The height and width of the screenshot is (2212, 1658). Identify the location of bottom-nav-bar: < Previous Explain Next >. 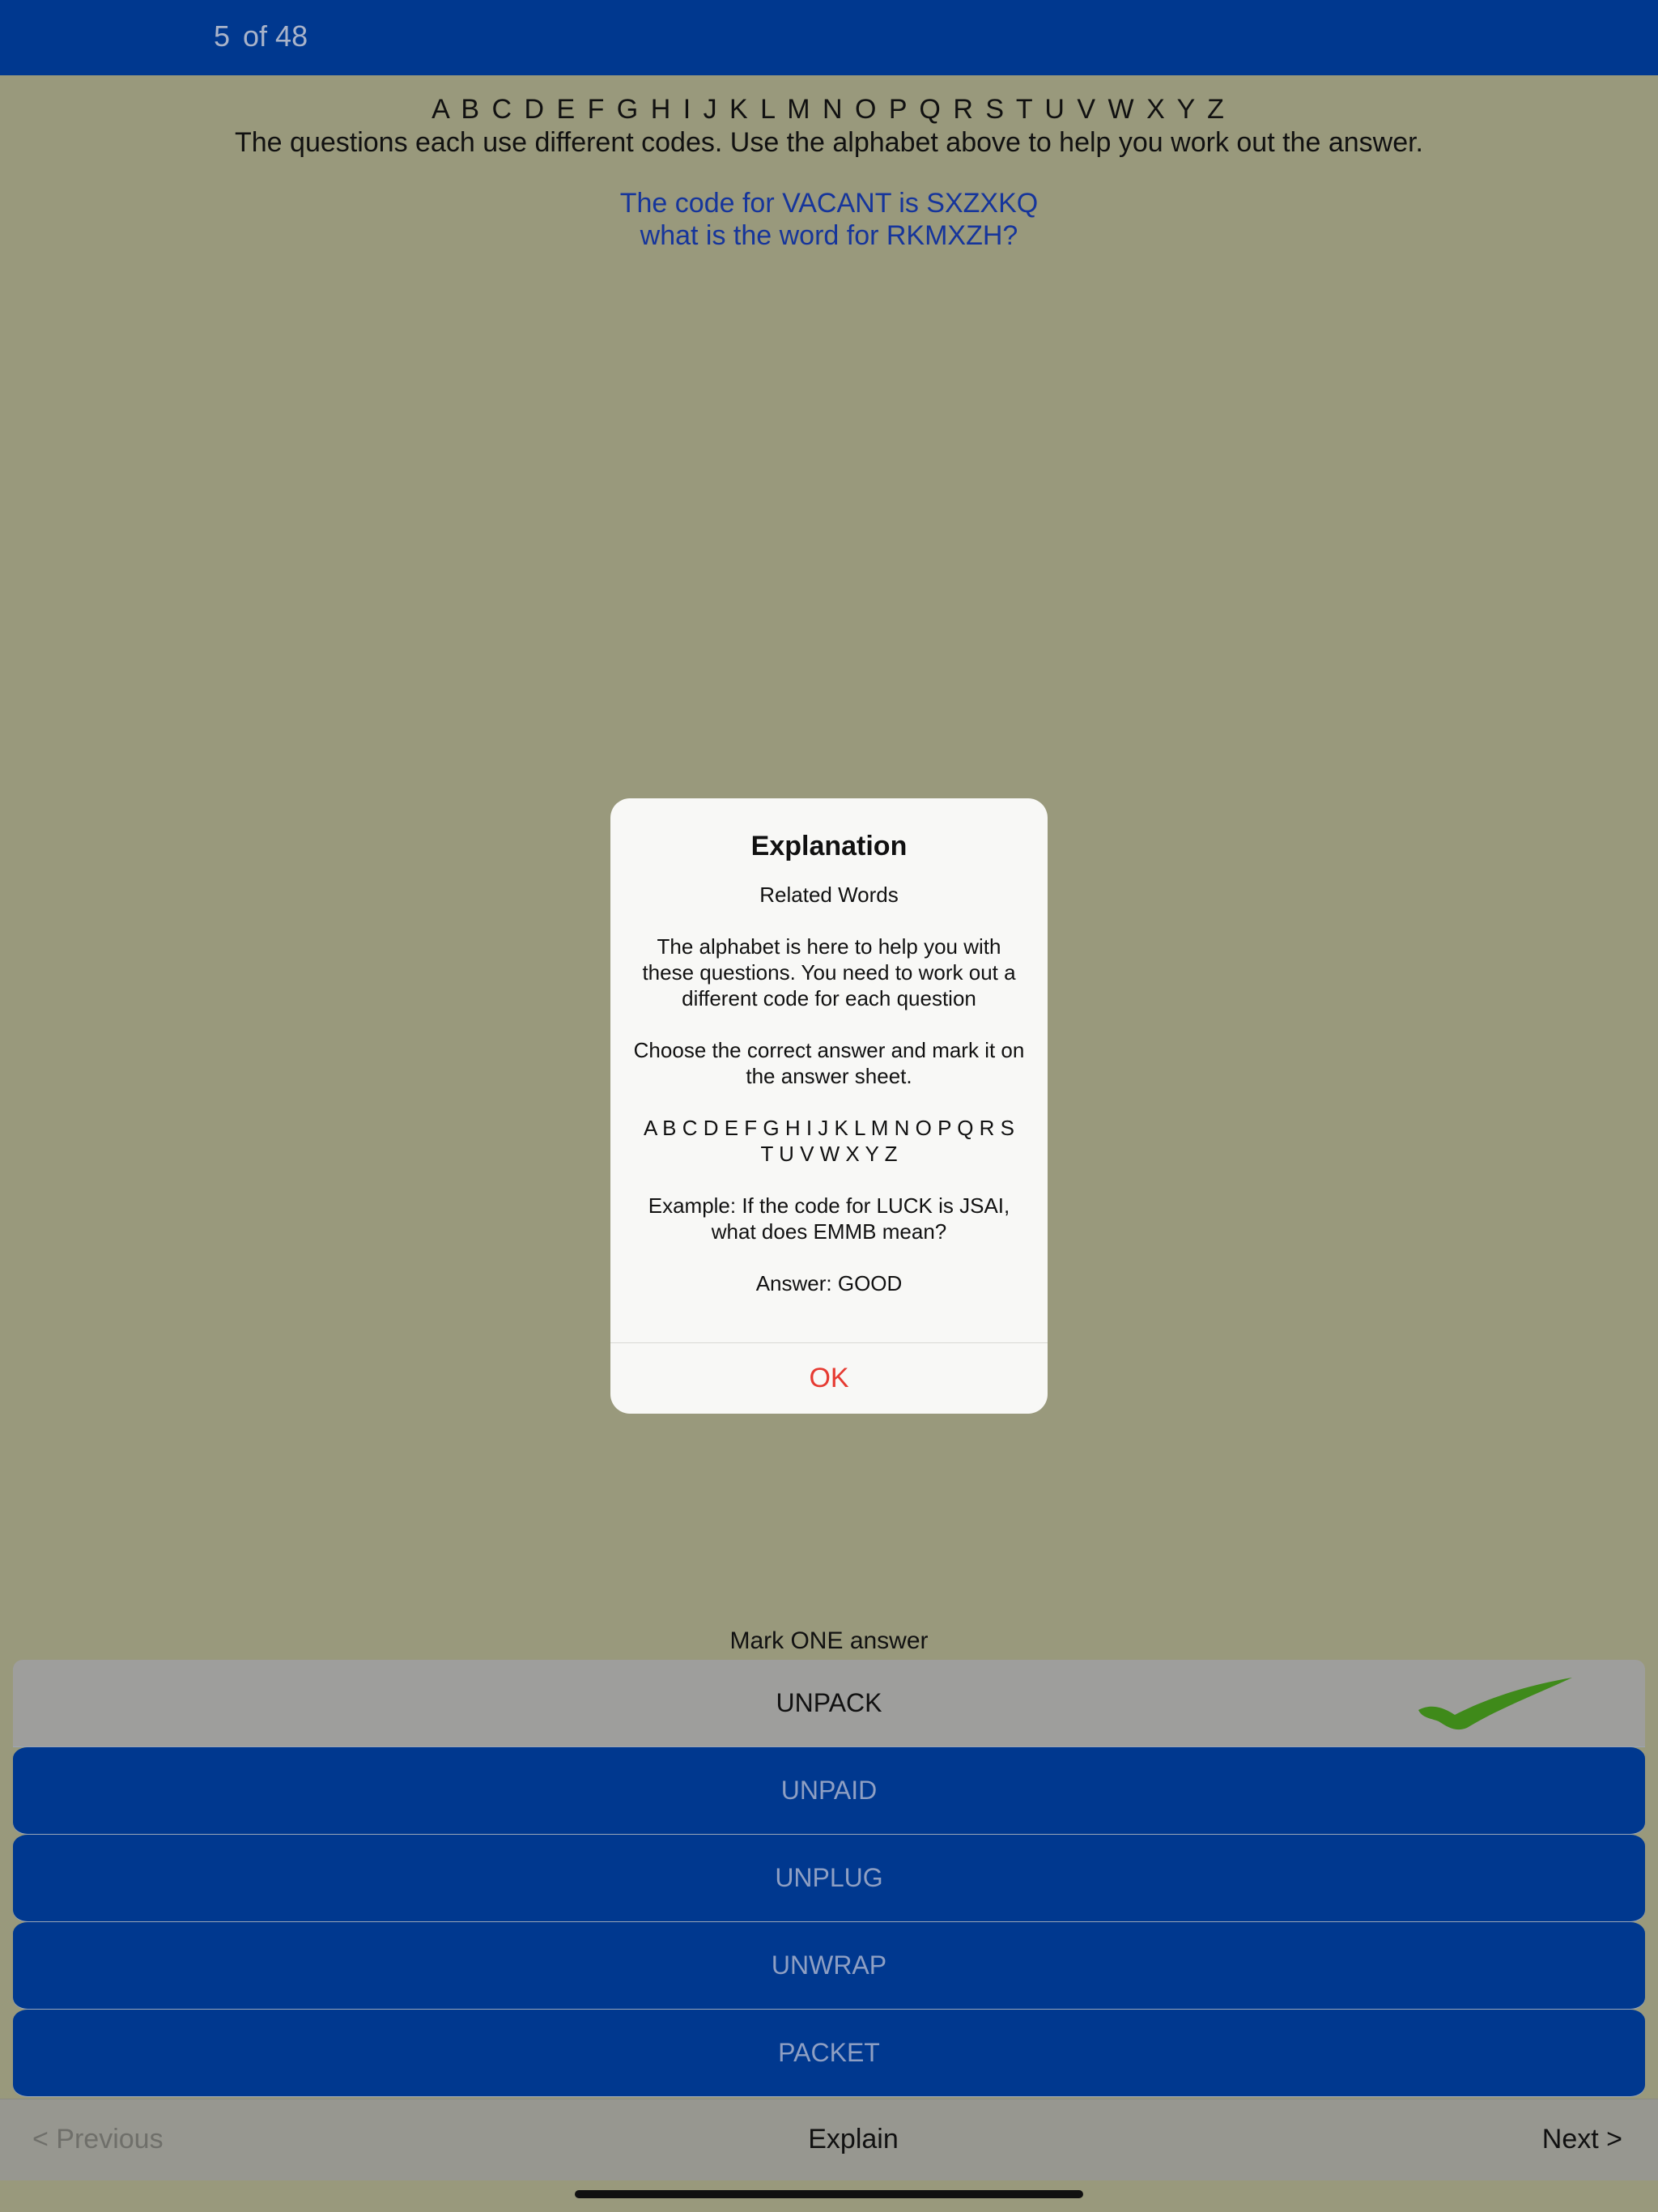
(829, 2139).